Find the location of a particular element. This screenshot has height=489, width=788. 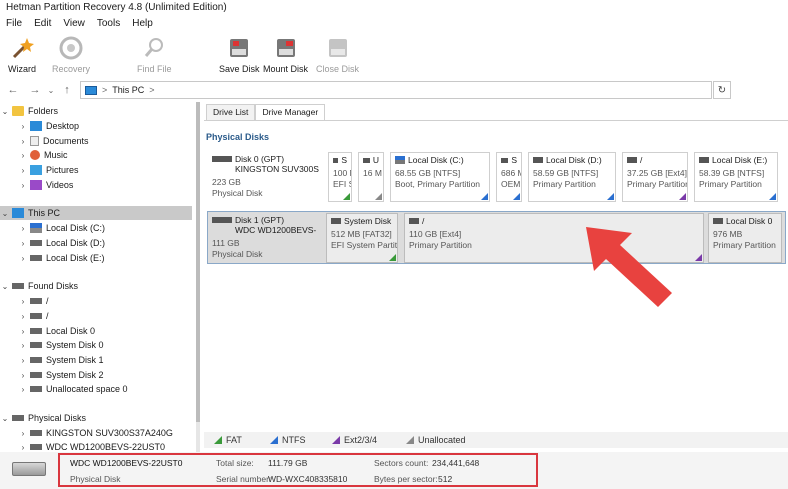

legend-fat: FAT is located at coordinates (228, 440).